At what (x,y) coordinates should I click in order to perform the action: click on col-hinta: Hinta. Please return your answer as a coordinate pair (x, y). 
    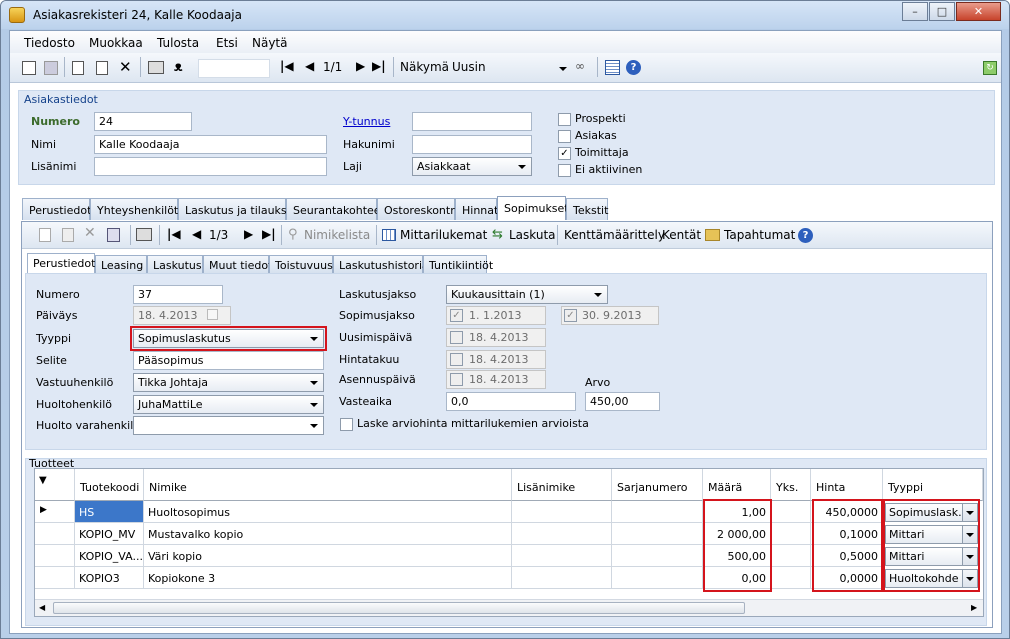
    Looking at the image, I should click on (847, 485).